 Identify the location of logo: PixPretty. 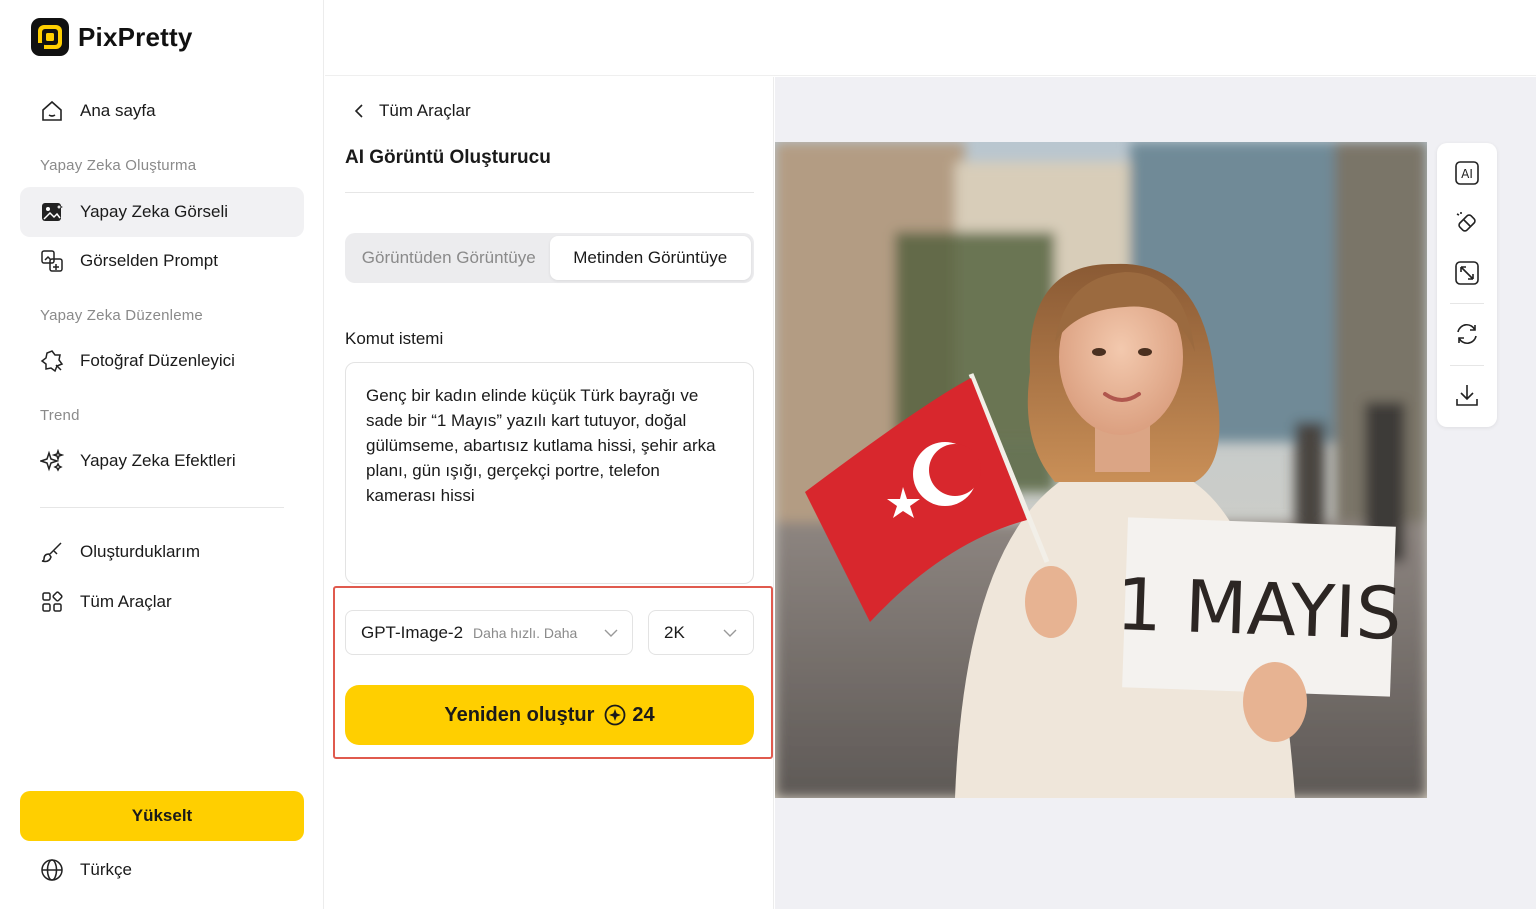
(111, 37).